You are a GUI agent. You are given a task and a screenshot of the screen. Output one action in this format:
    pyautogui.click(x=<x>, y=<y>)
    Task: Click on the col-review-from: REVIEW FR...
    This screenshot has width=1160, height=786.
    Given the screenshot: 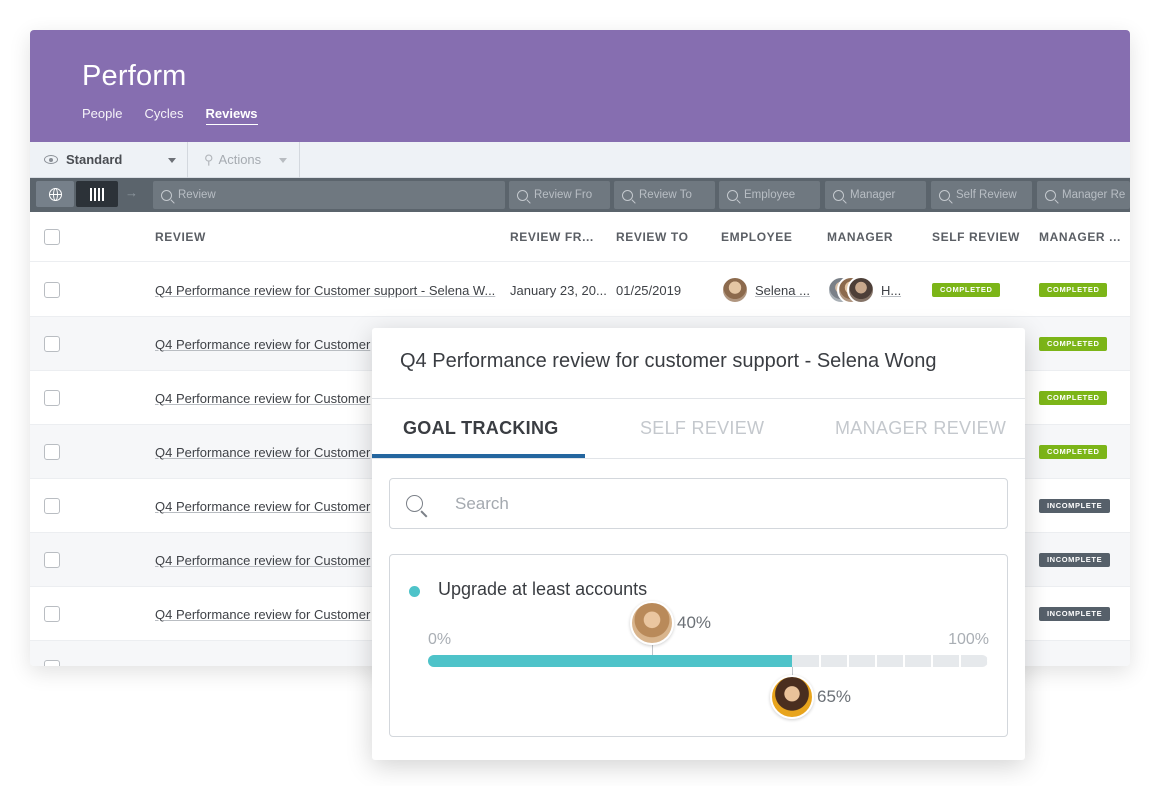 What is the action you would take?
    pyautogui.click(x=552, y=237)
    